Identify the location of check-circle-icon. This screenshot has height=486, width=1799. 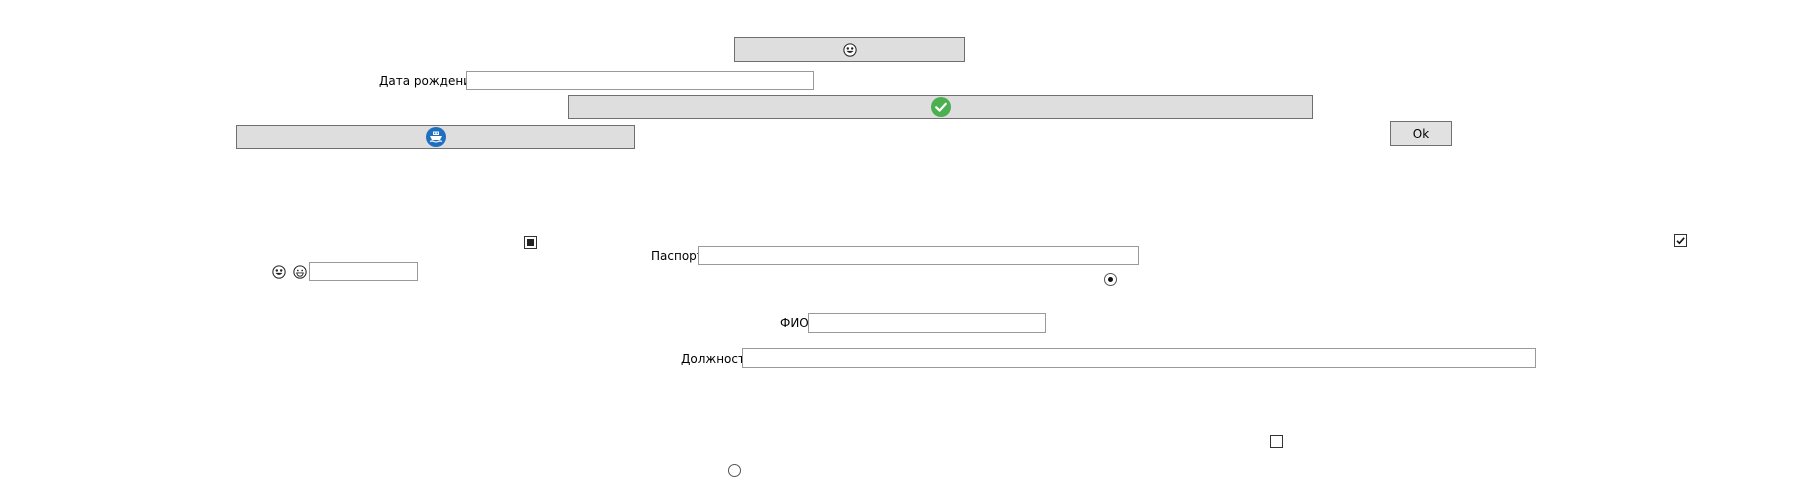
(940, 107).